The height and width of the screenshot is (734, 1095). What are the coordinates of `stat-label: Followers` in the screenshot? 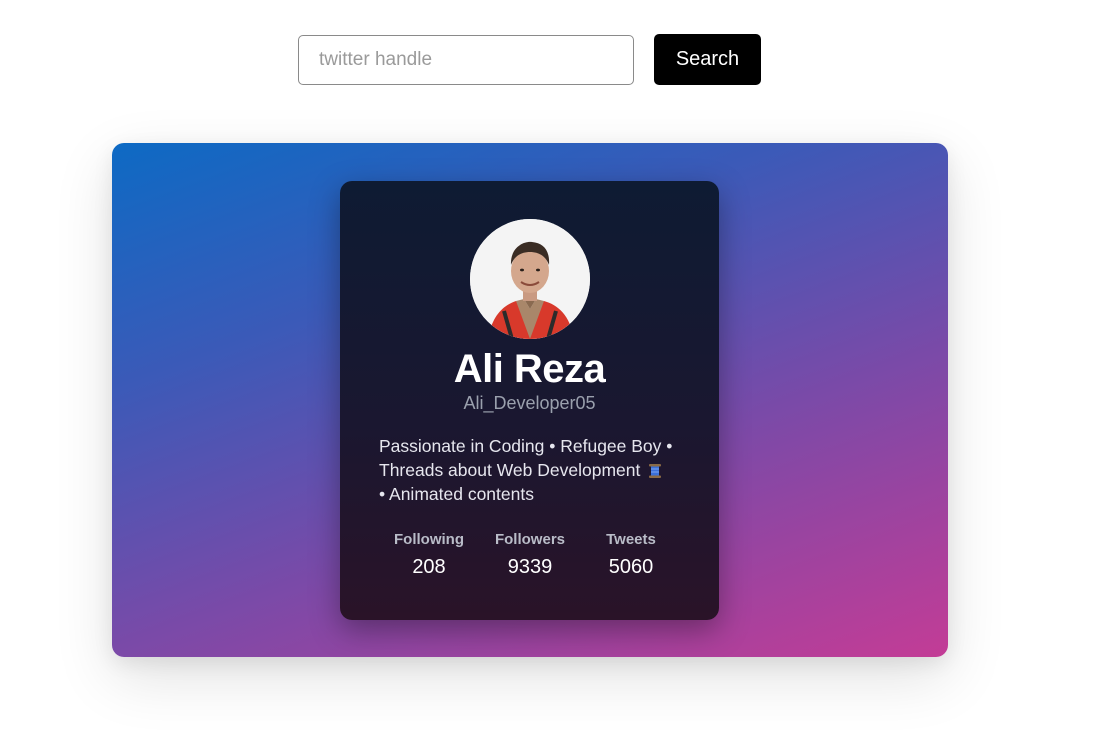 It's located at (529, 539).